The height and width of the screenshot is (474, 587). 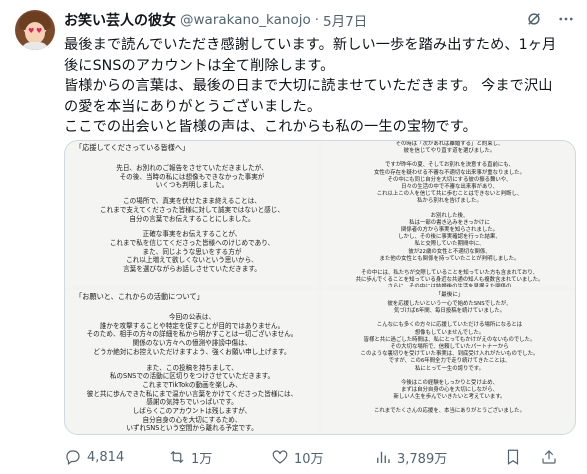 I want to click on image-text-line: 私は一部の書き込みをきっかけに, so click(x=449, y=222).